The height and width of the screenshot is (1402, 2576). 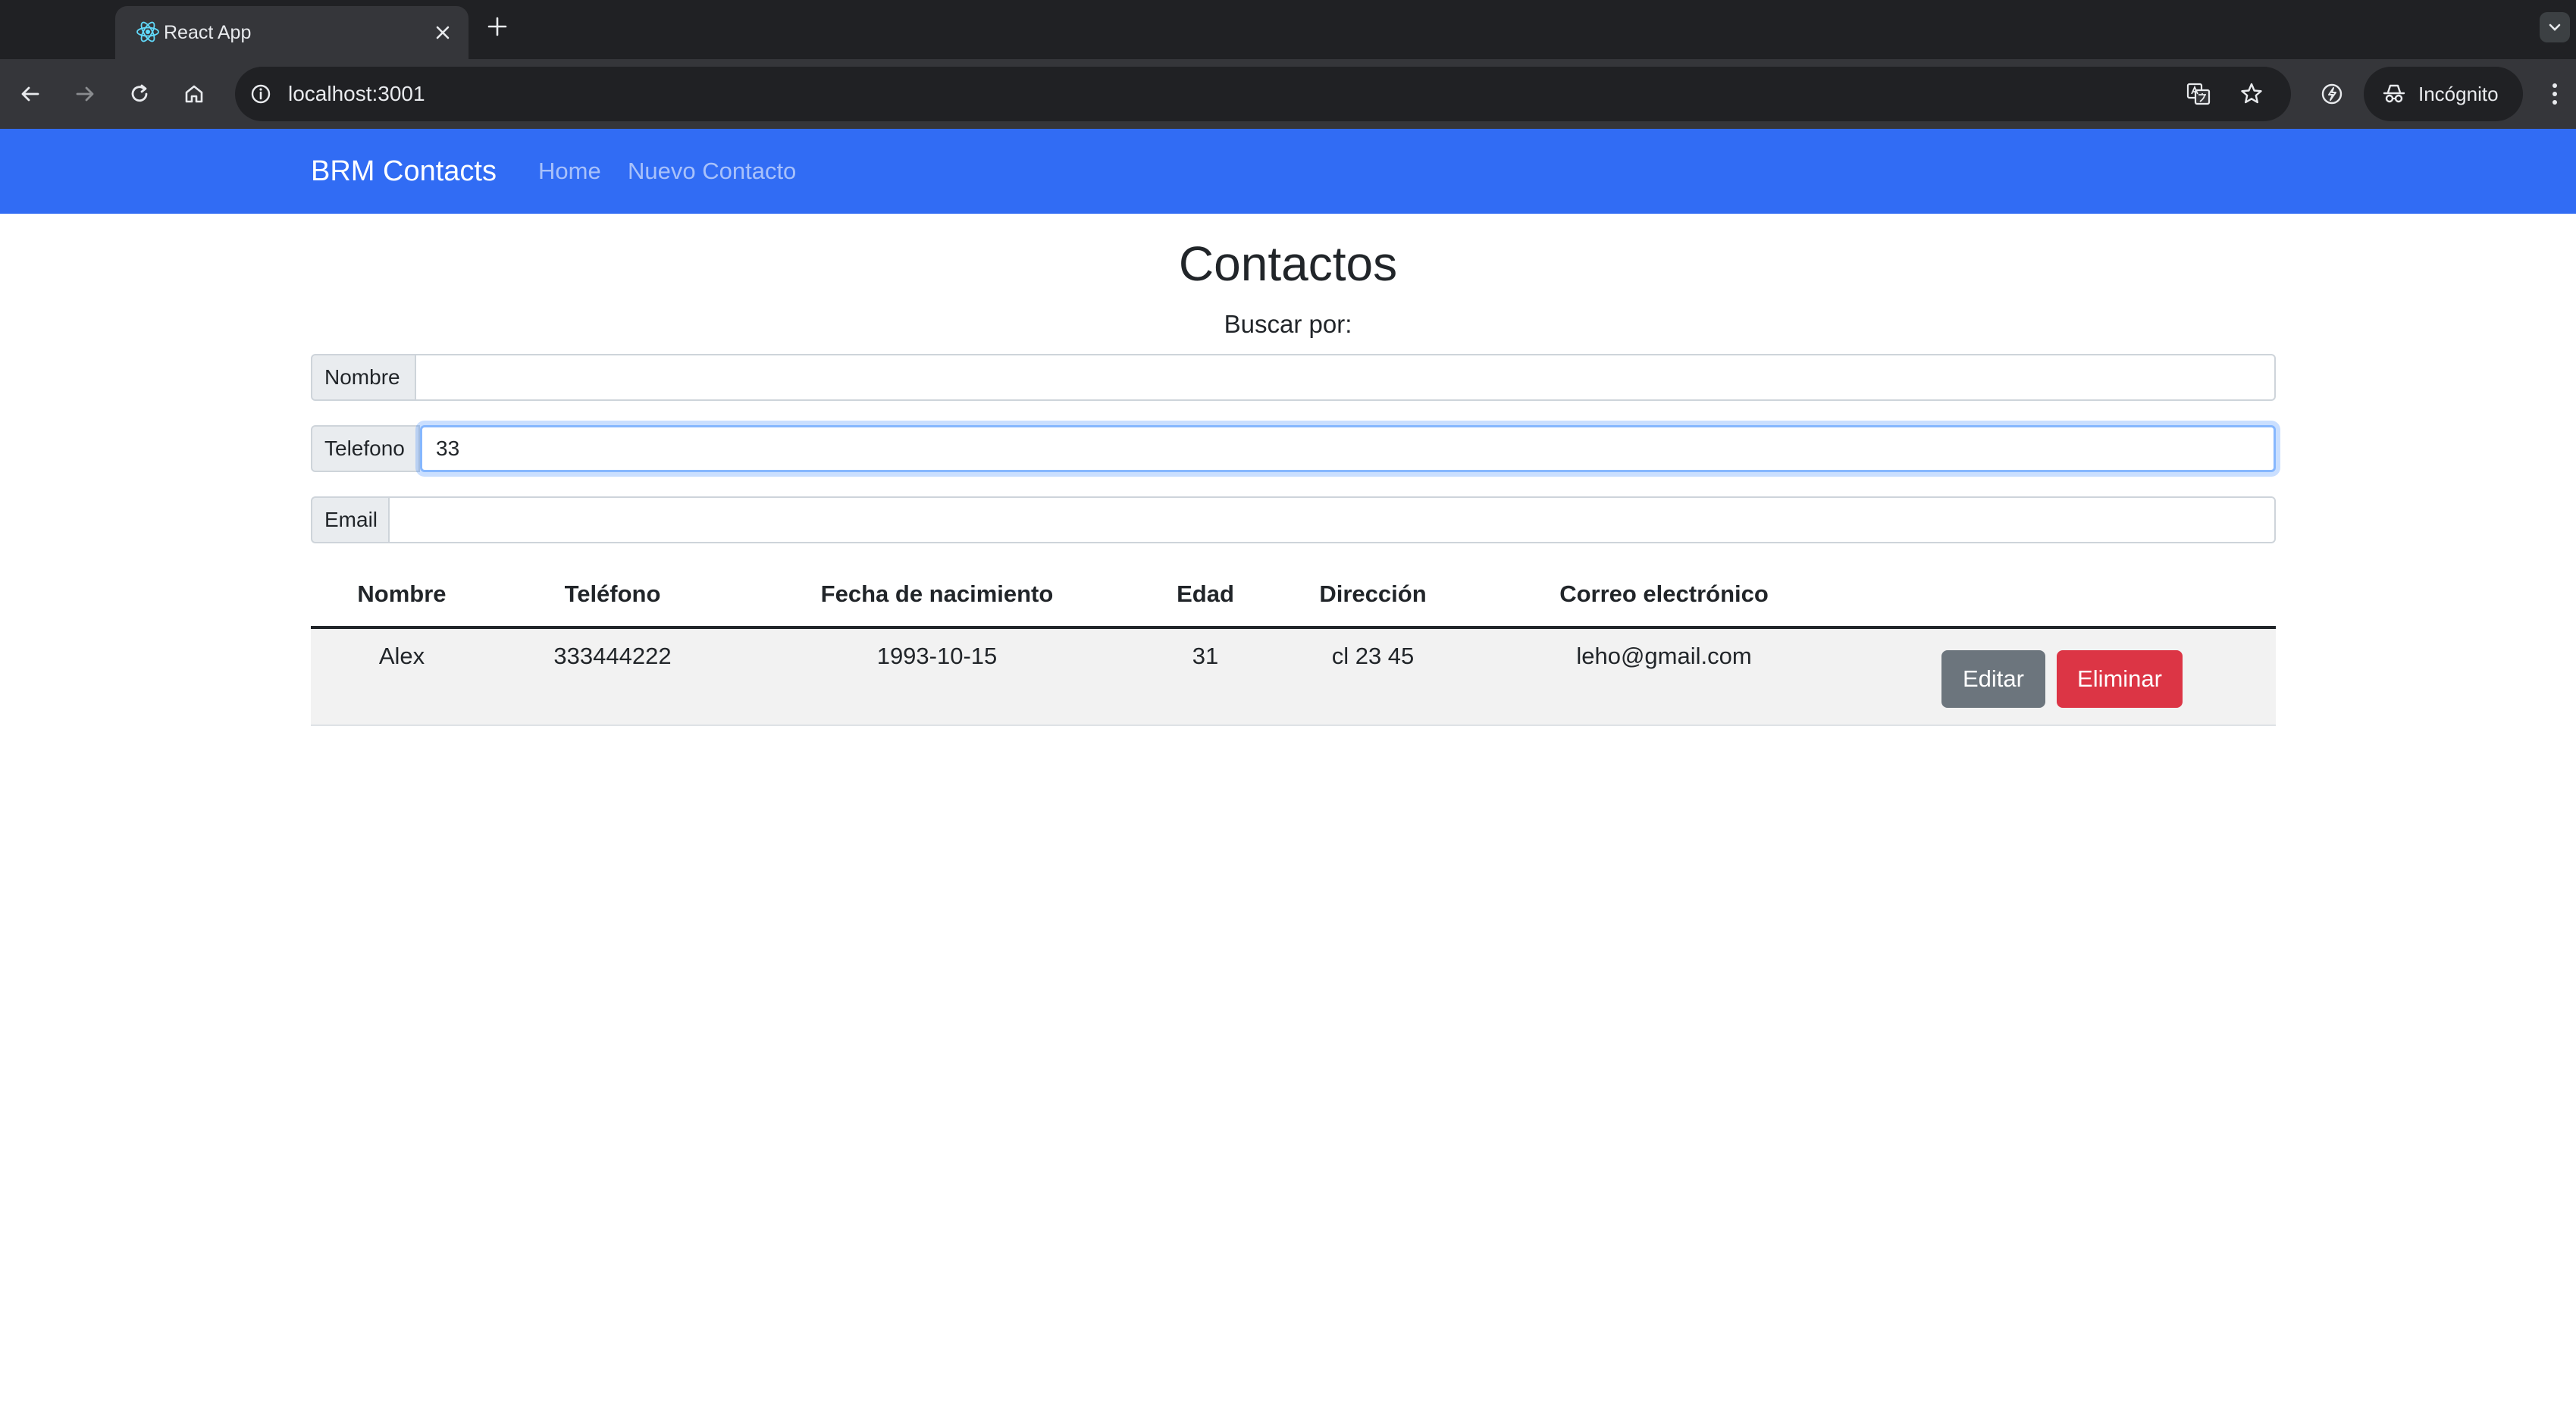 What do you see at coordinates (2198, 94) in the screenshot?
I see `translate-icon` at bounding box center [2198, 94].